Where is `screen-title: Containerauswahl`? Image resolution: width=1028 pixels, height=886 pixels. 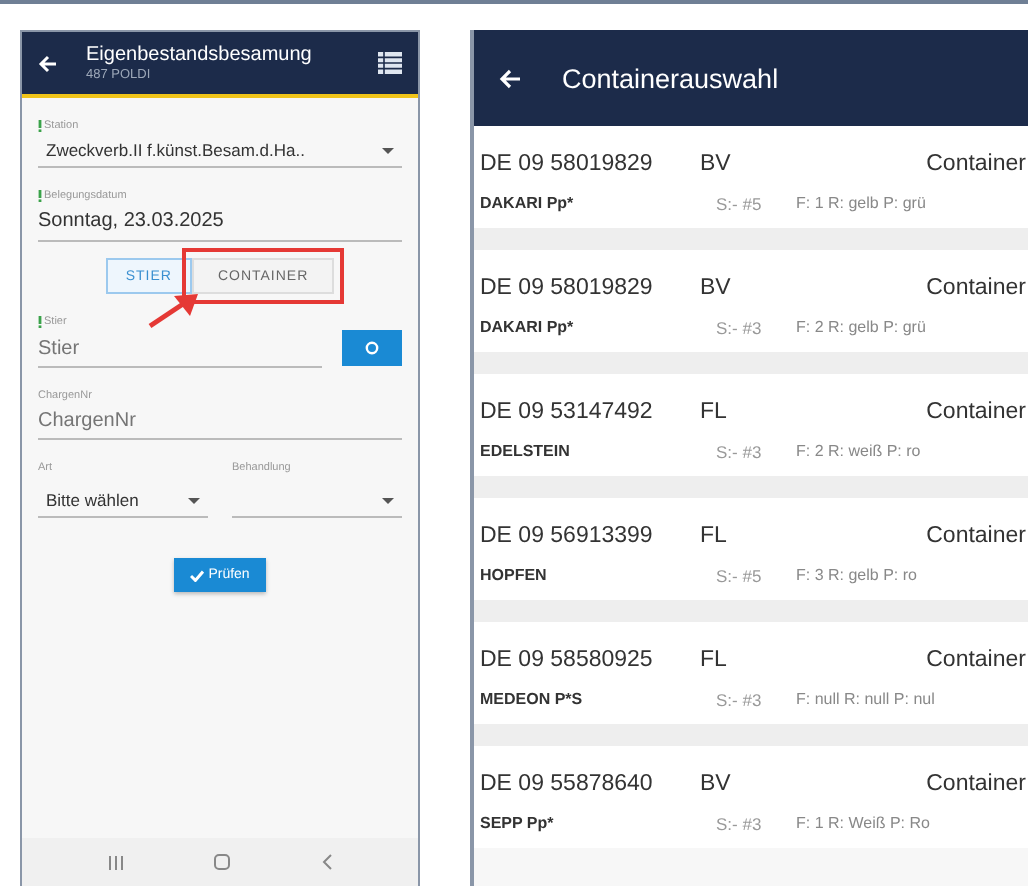
screen-title: Containerauswahl is located at coordinates (670, 78).